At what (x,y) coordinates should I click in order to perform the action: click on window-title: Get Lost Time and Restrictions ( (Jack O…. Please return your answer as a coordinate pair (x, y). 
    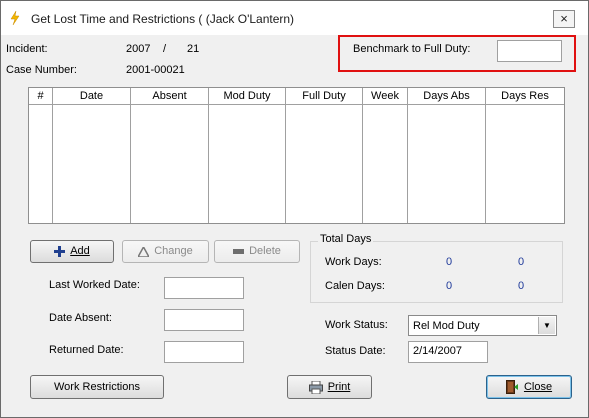
    Looking at the image, I should click on (163, 19).